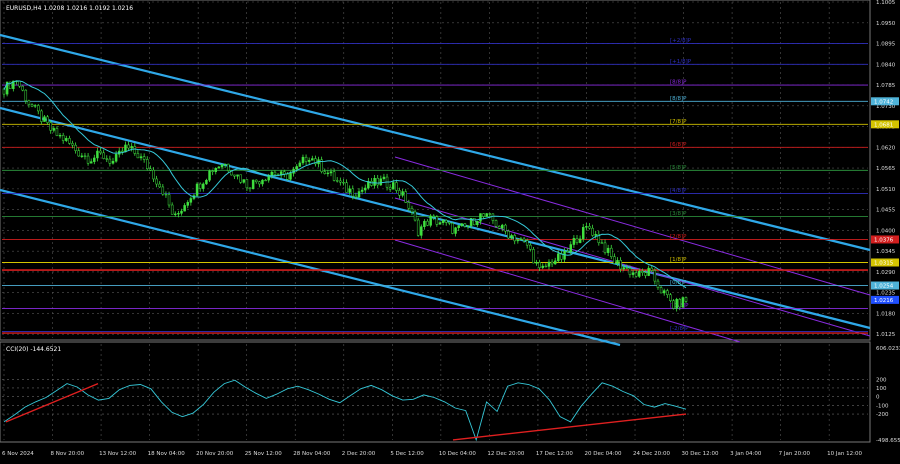  What do you see at coordinates (888, 349) in the screenshot?
I see `cci-tick-label: 606.0233` at bounding box center [888, 349].